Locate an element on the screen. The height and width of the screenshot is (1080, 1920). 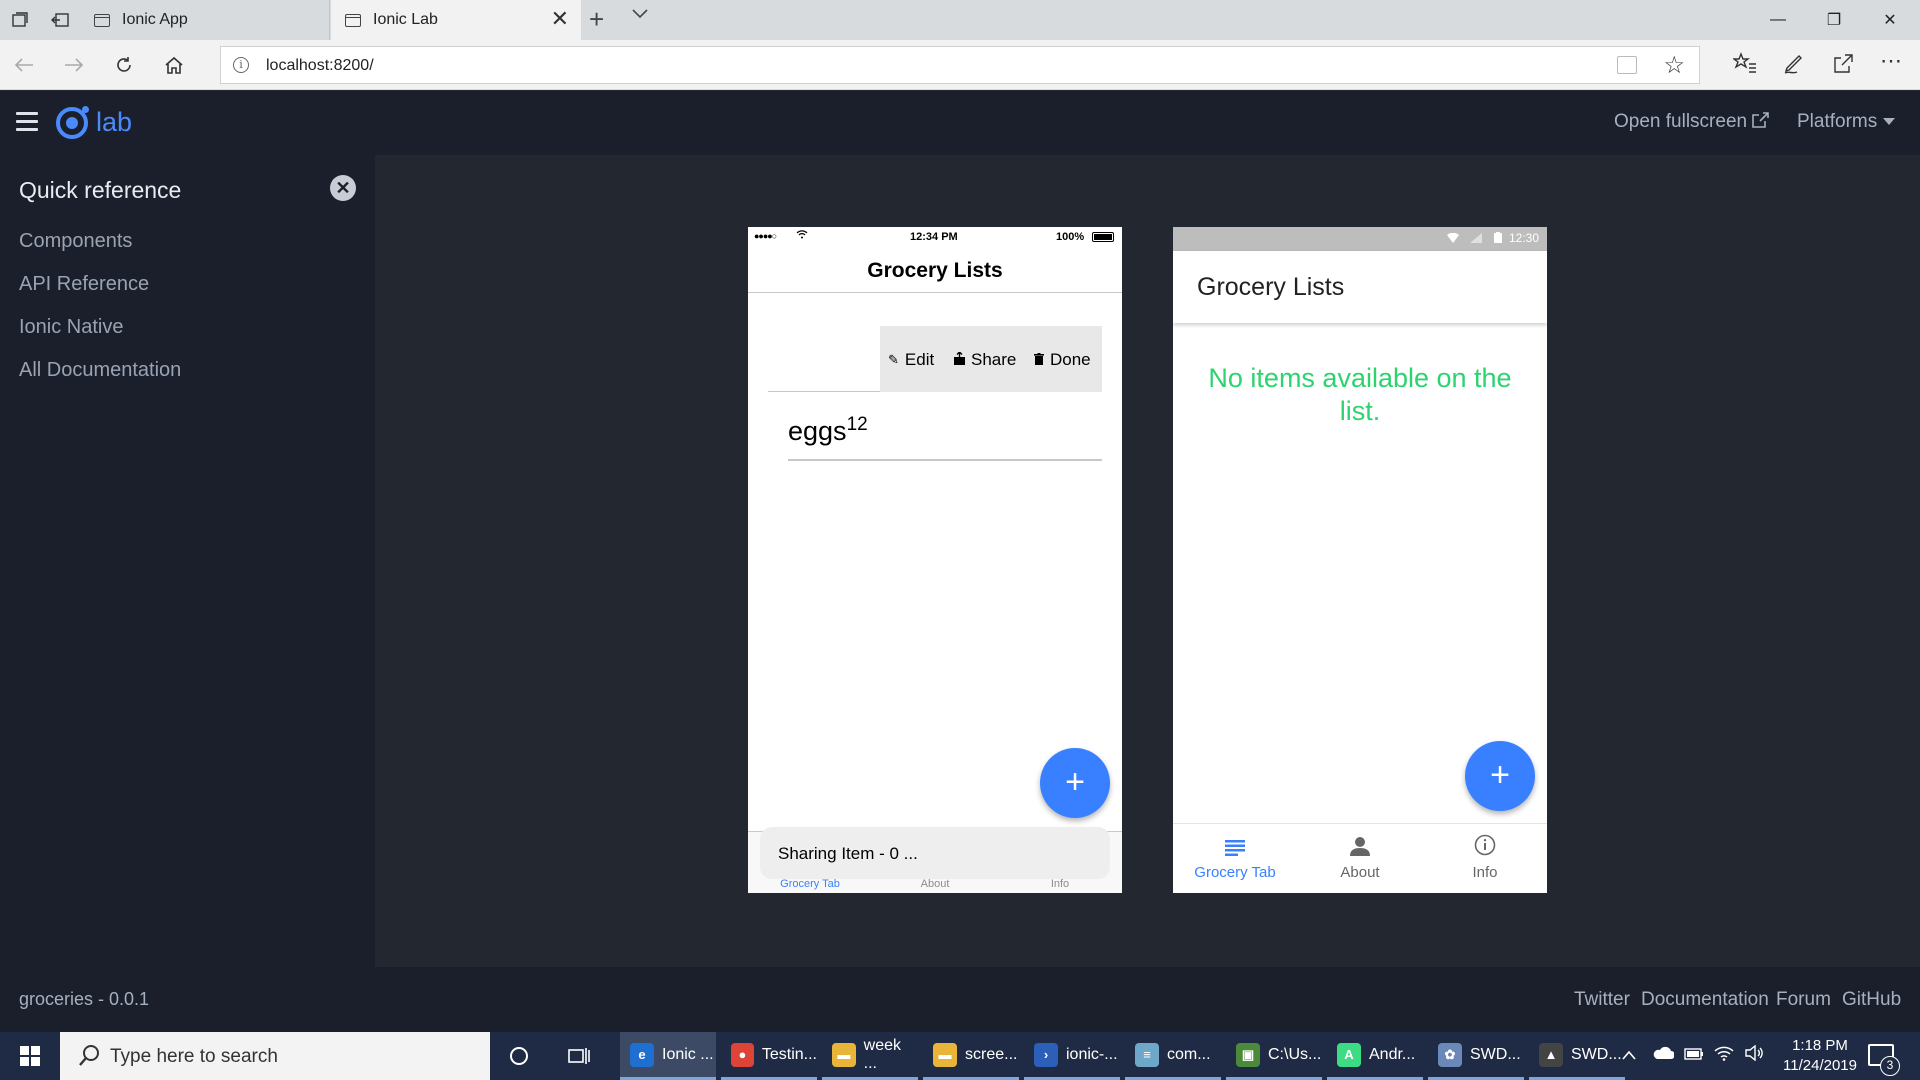
close-window-button: ✕ is located at coordinates (1890, 20).